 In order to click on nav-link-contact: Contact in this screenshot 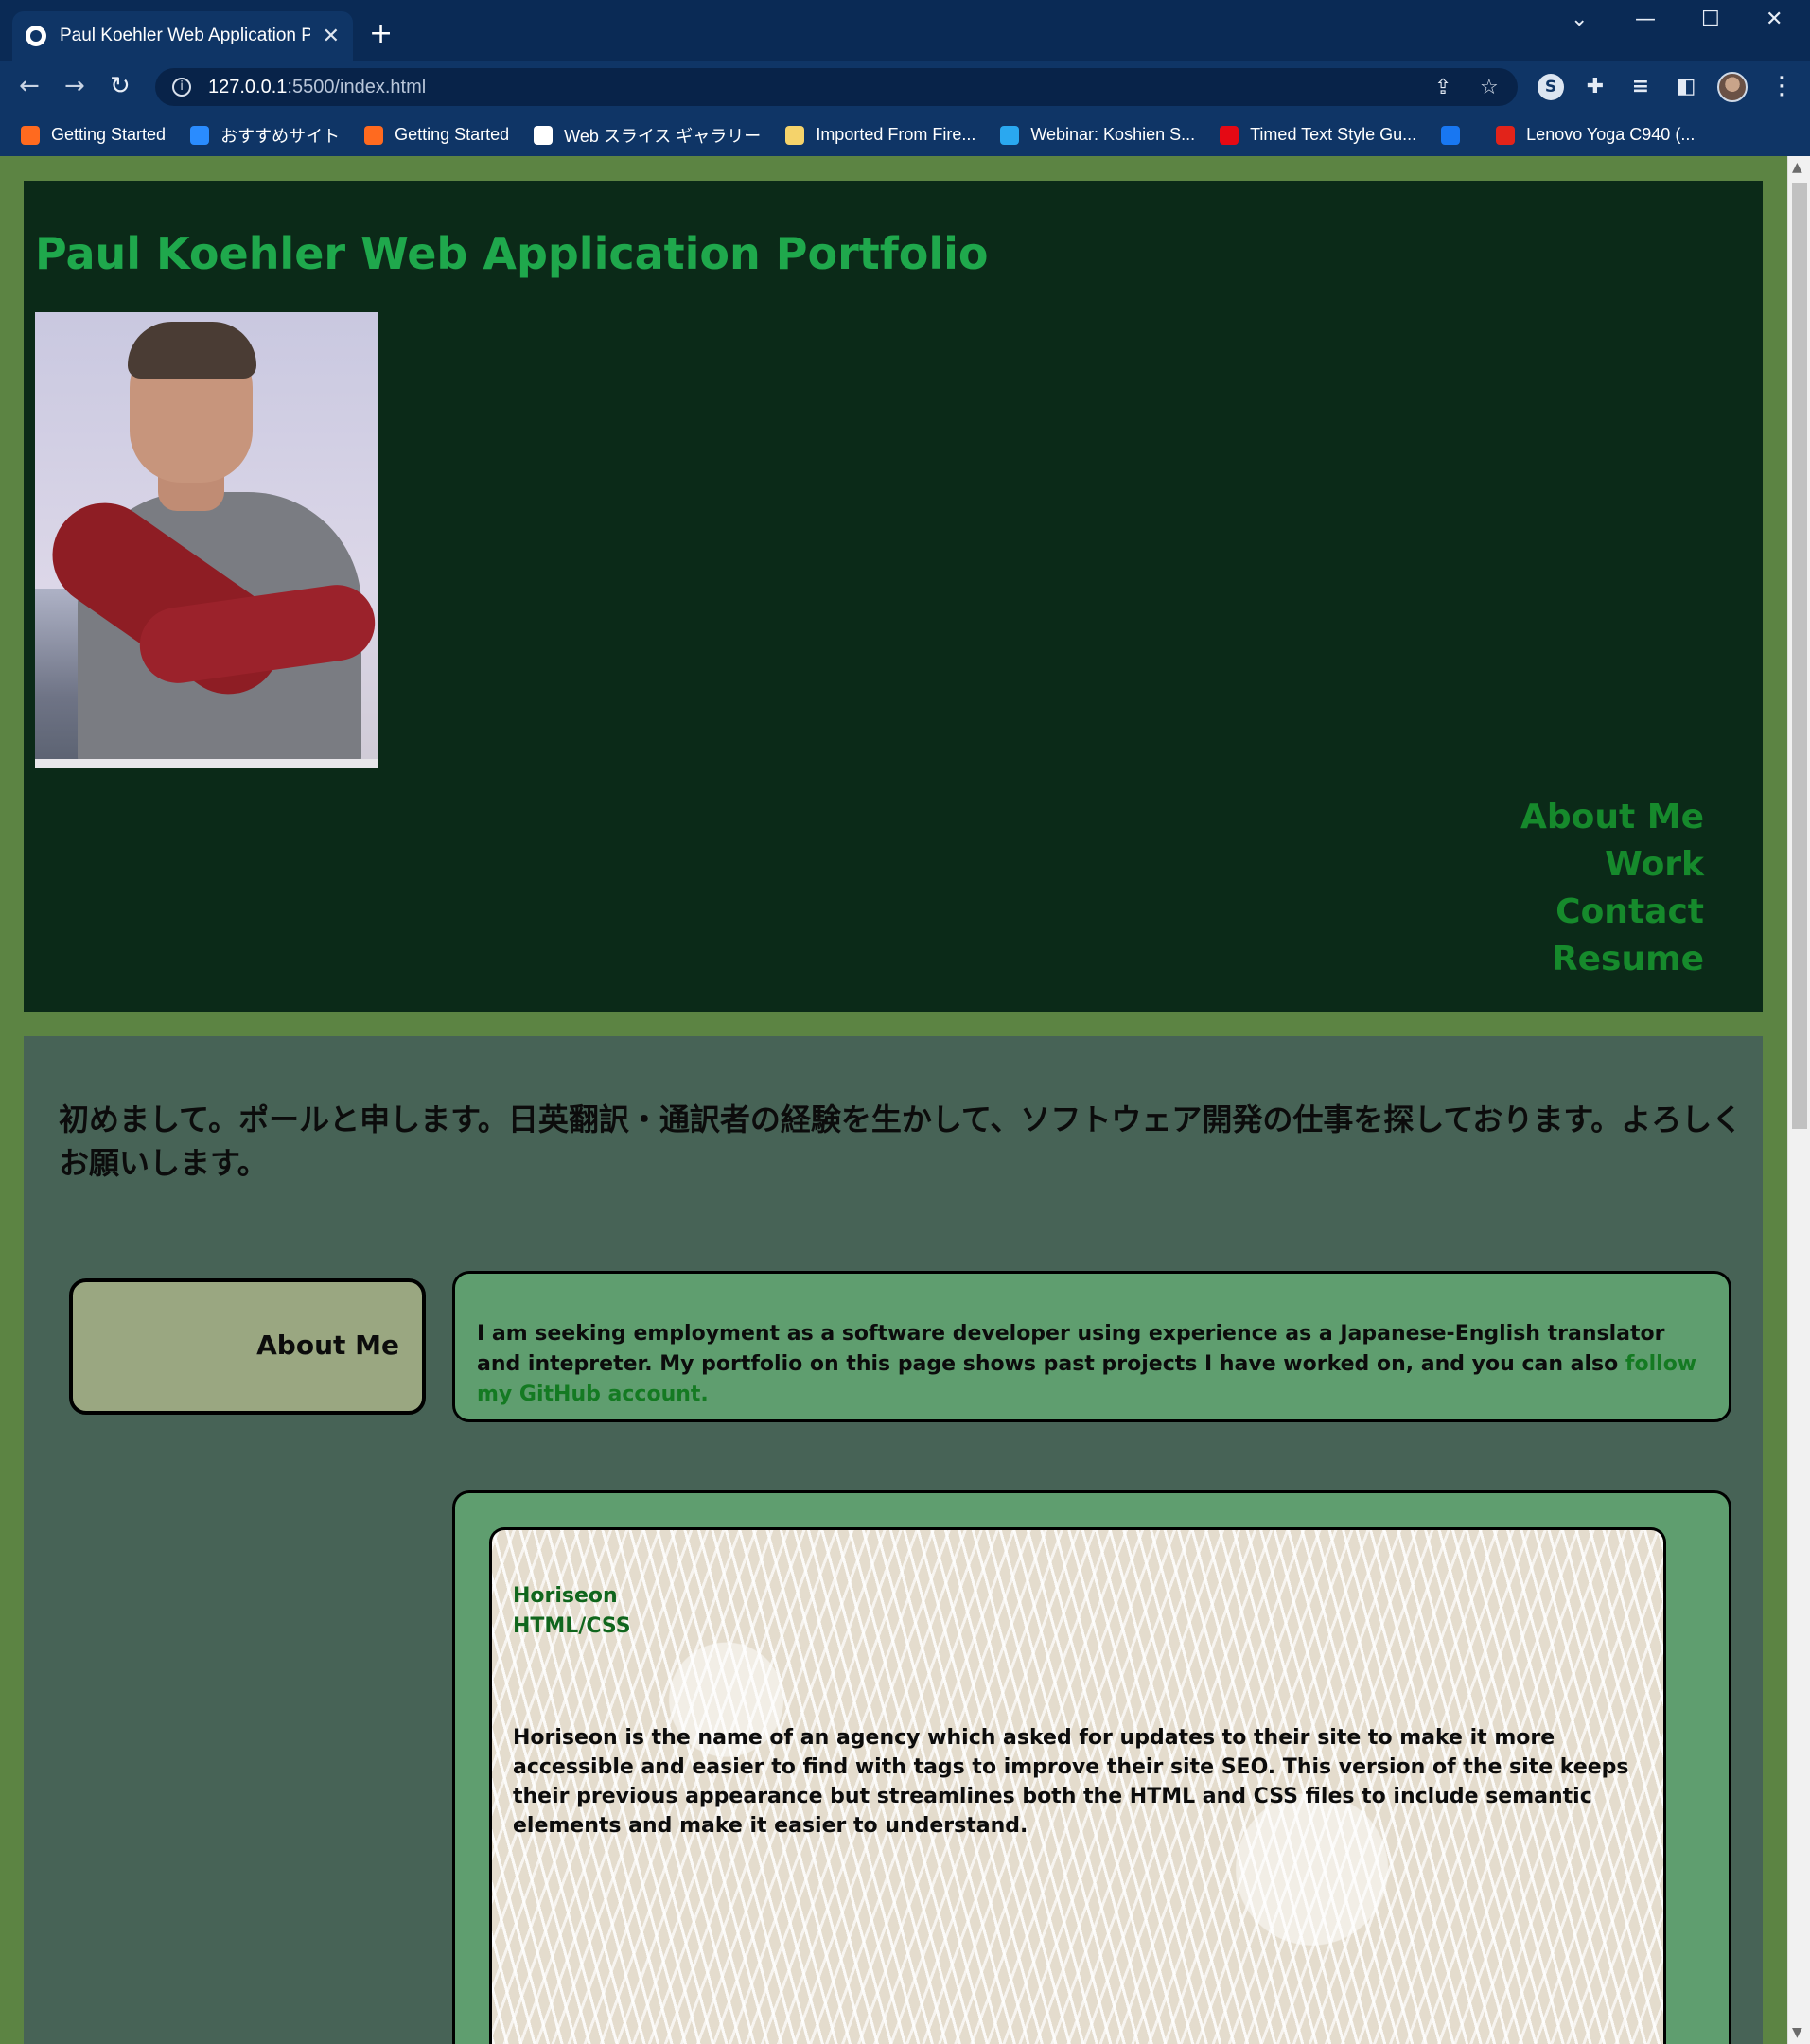, I will do `click(1612, 912)`.